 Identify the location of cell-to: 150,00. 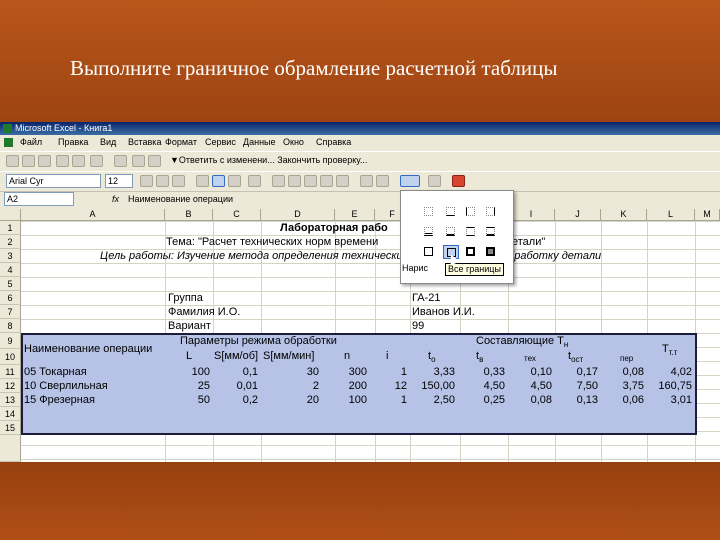
(438, 386).